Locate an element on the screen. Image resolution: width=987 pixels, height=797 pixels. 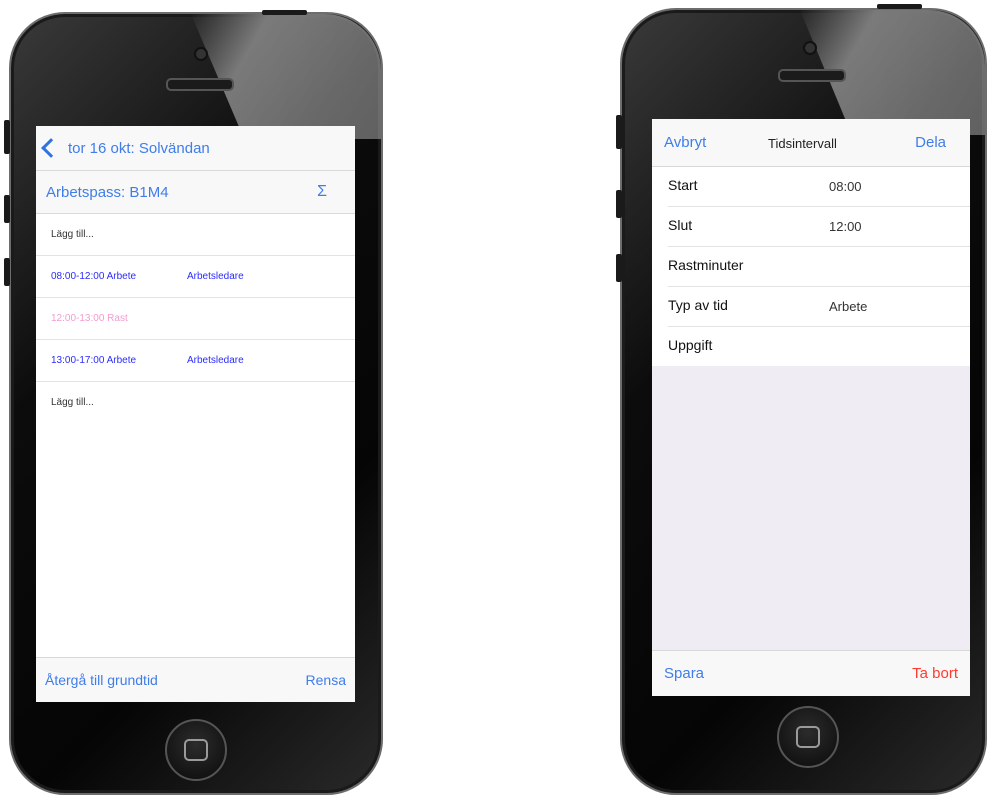
bottom-toolbar: Återgå till grundtid Rensa is located at coordinates (195, 679).